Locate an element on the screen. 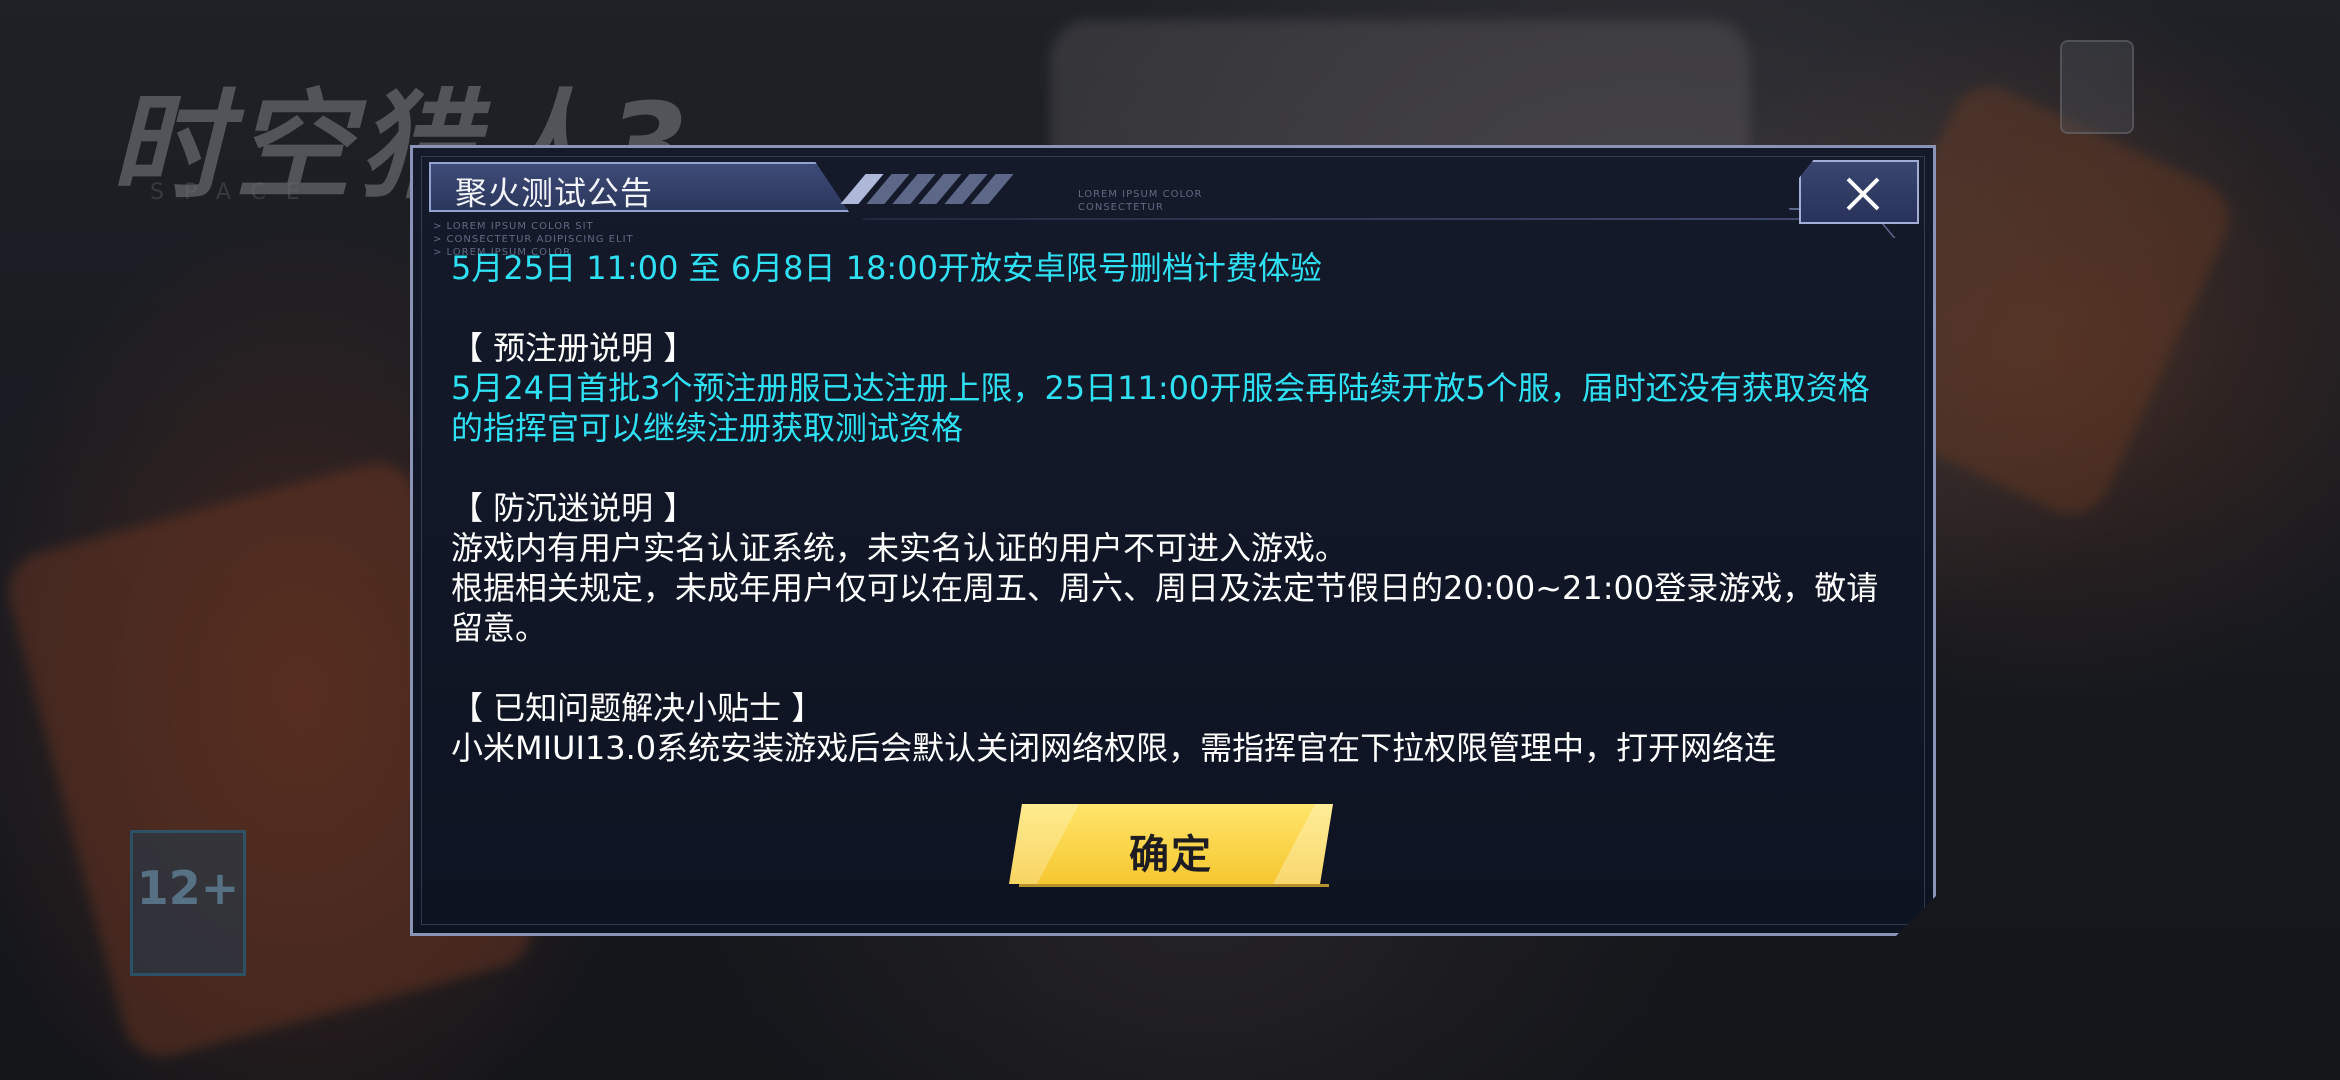 The height and width of the screenshot is (1080, 2340). confirm-button-shadow is located at coordinates (1174, 885).